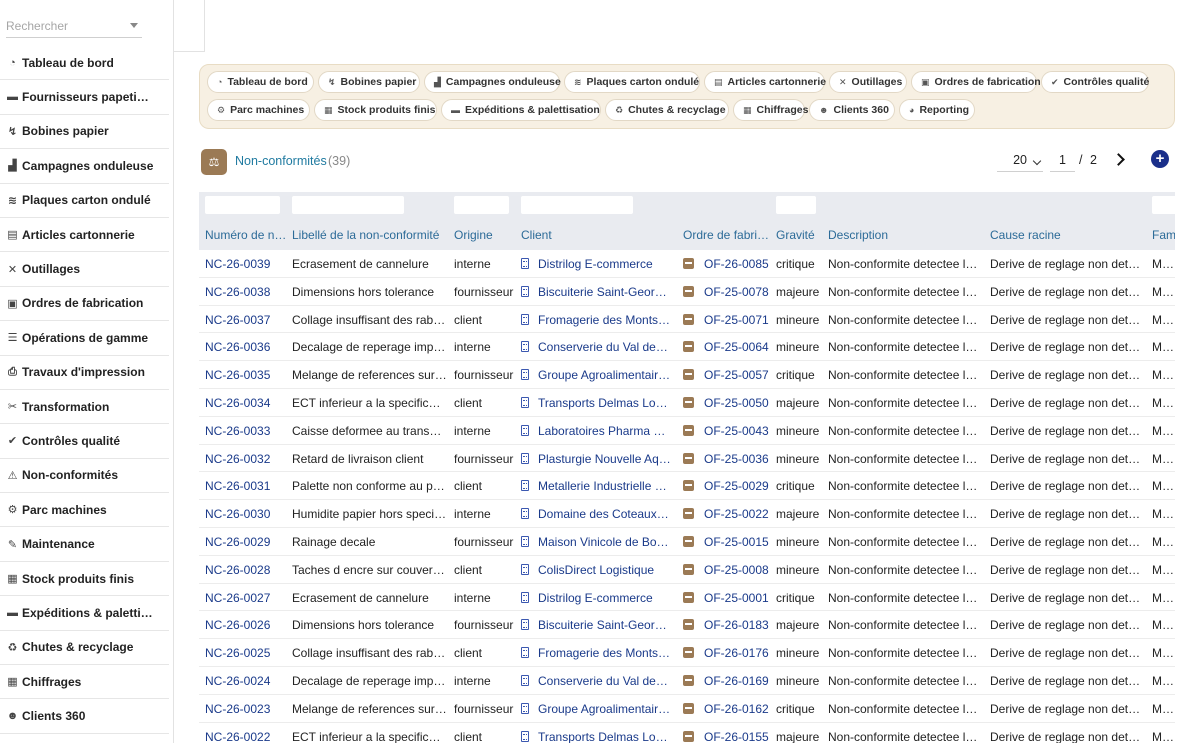  Describe the element at coordinates (246, 347) in the screenshot. I see `nc-number-link: NC-26-0036` at that location.